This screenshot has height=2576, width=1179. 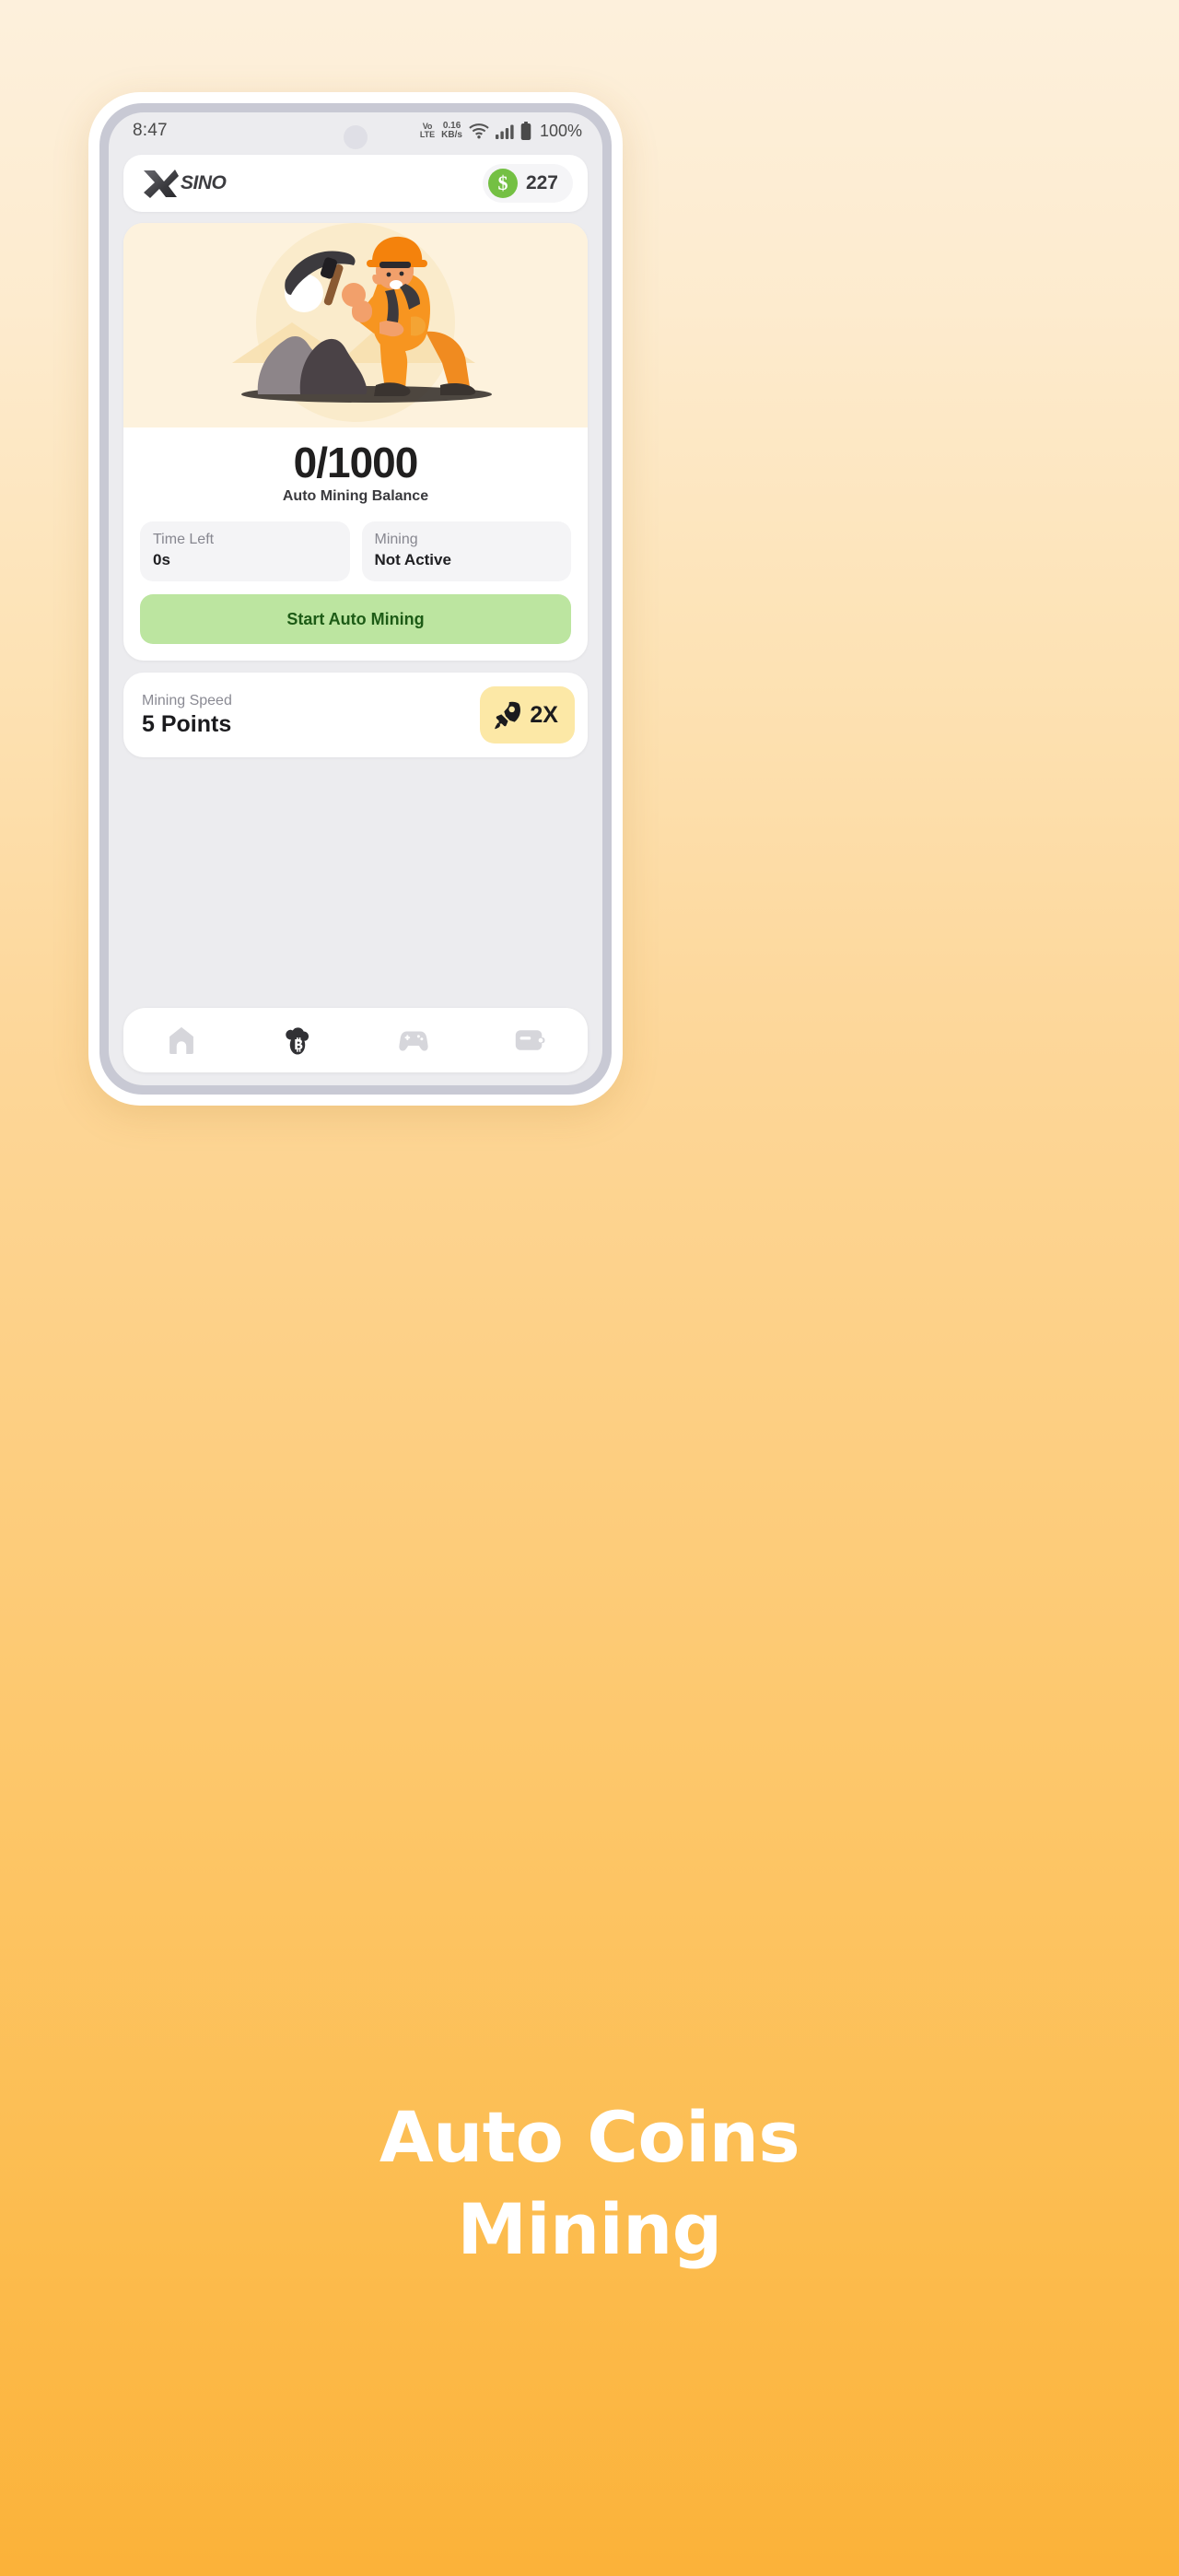 What do you see at coordinates (355, 715) in the screenshot?
I see `mining-speed-card: Mining Speed 5 Points 2X` at bounding box center [355, 715].